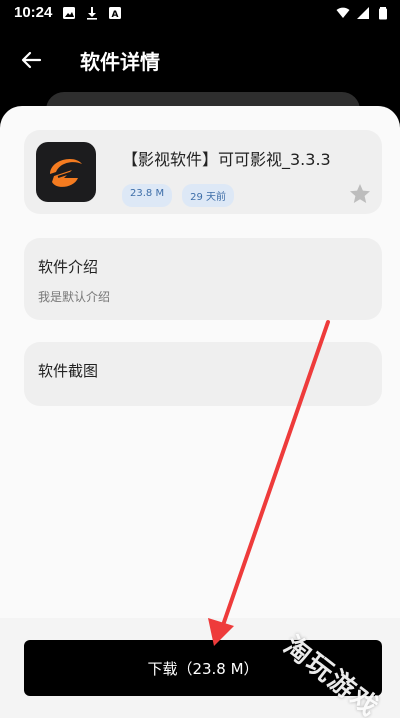 The height and width of the screenshot is (718, 400). I want to click on intro-description: 我是默认介绍, so click(74, 297).